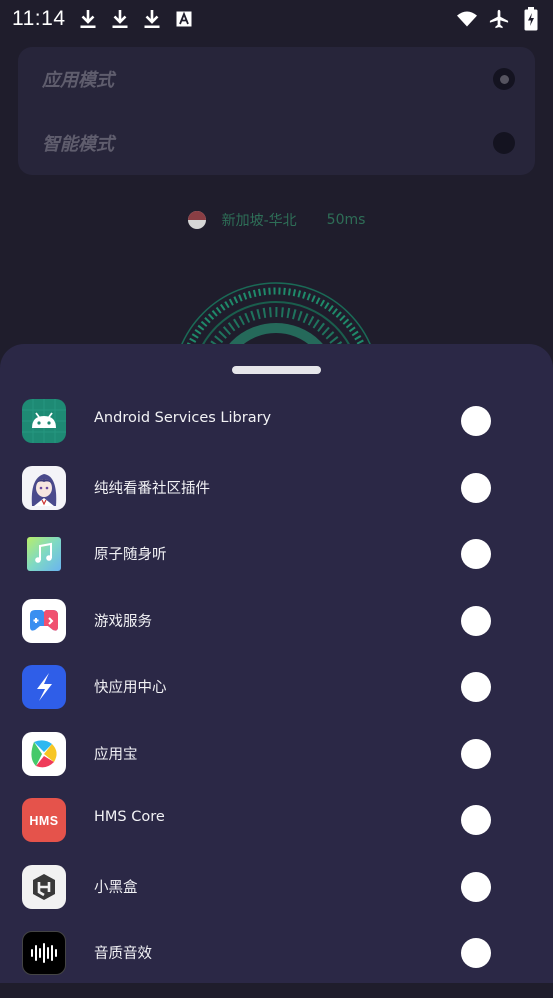 This screenshot has height=998, width=553. I want to click on airplane-mode-icon, so click(499, 19).